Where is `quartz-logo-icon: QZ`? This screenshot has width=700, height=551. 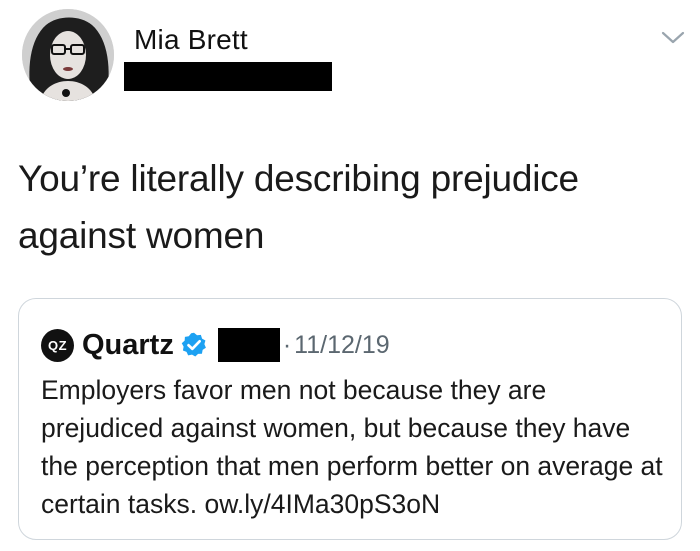 quartz-logo-icon: QZ is located at coordinates (57, 345).